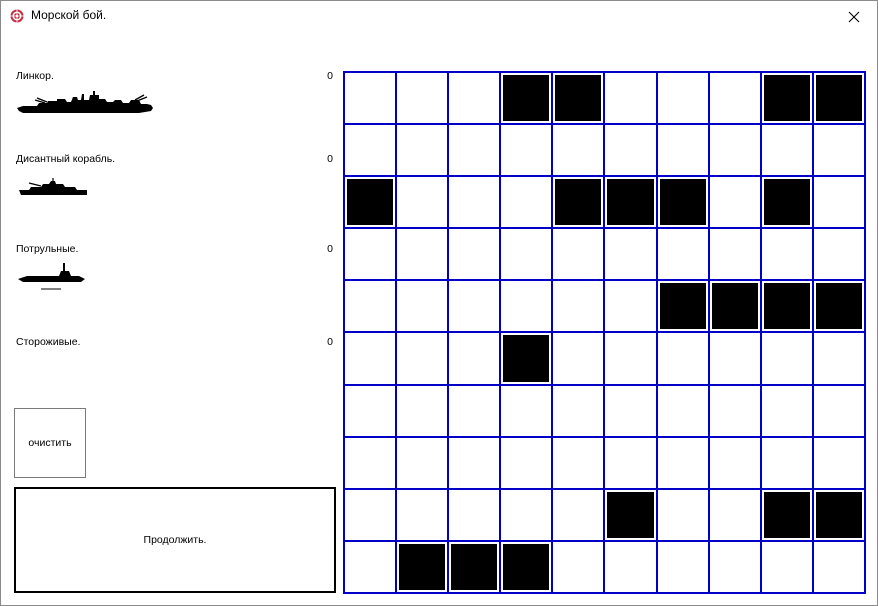  I want to click on clear-button: очистить, so click(50, 443).